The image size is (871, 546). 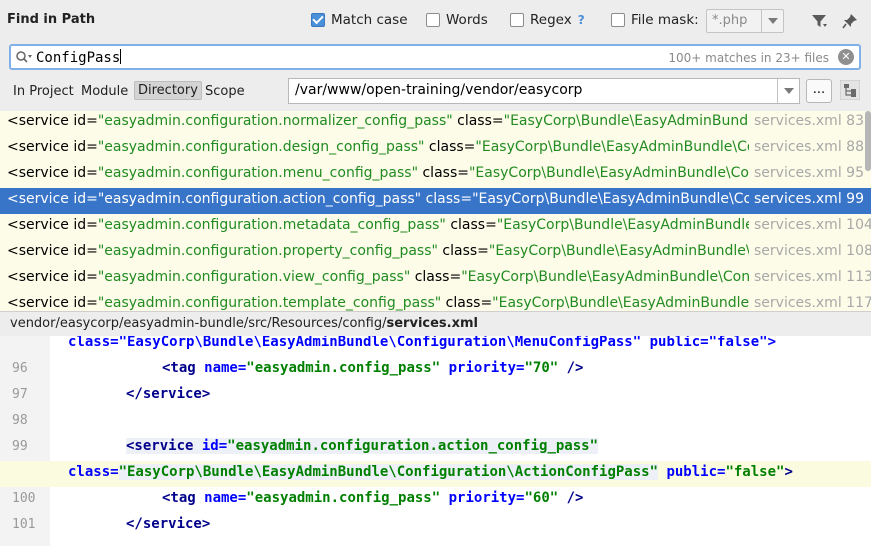 I want to click on file-name: services.xml, so click(x=432, y=323).